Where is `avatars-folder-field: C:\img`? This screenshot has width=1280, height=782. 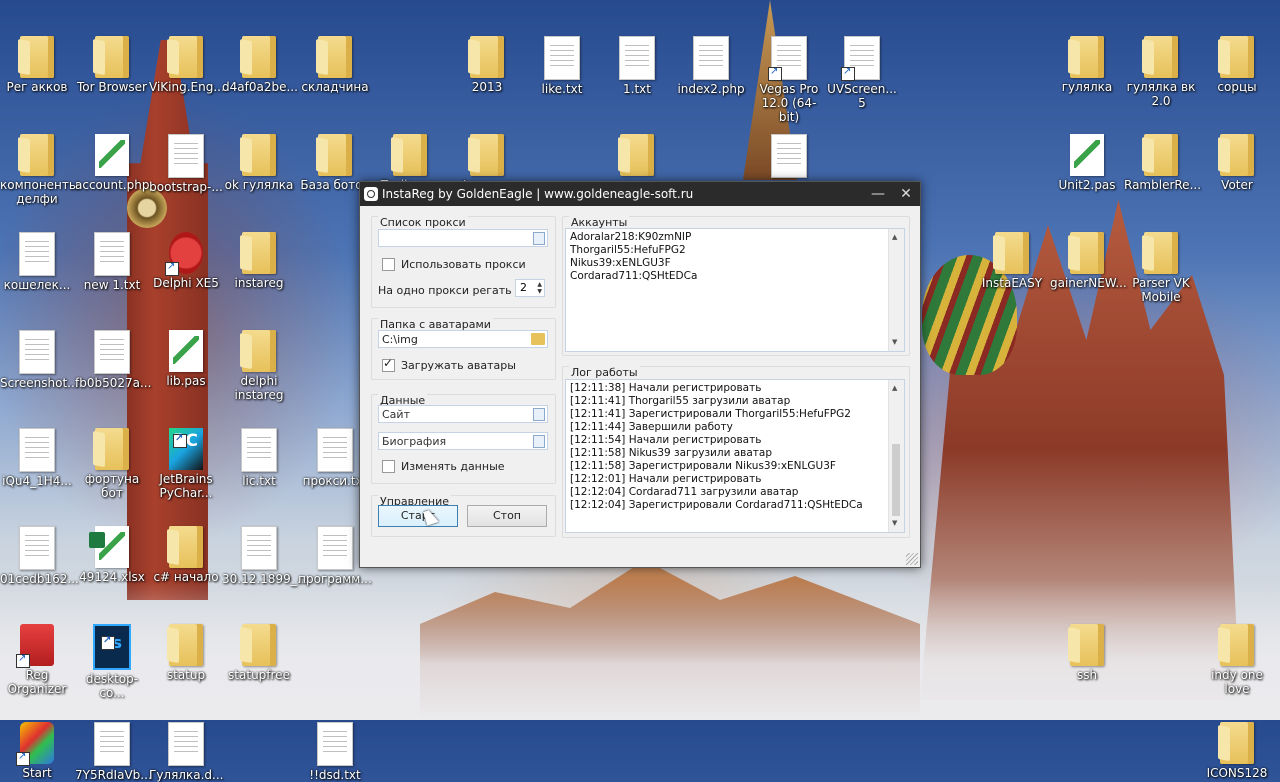 avatars-folder-field: C:\img is located at coordinates (463, 339).